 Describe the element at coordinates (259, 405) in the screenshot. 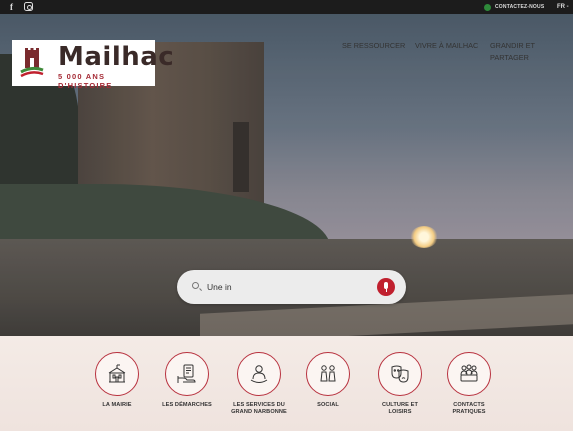

I see `quick-access-label: LES SERVICES DU` at that location.